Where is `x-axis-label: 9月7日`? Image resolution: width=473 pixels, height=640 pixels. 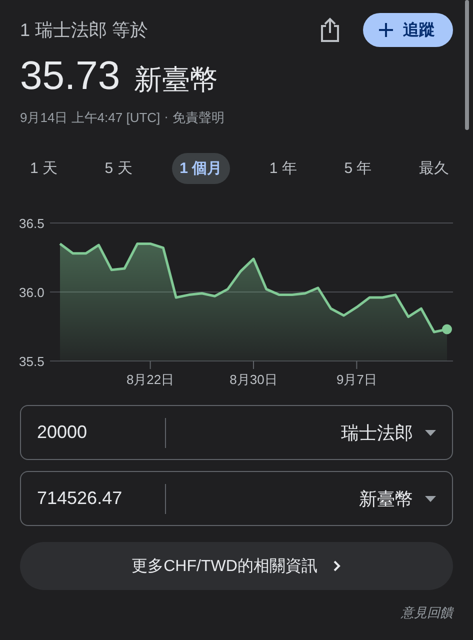
x-axis-label: 9月7日 is located at coordinates (356, 379).